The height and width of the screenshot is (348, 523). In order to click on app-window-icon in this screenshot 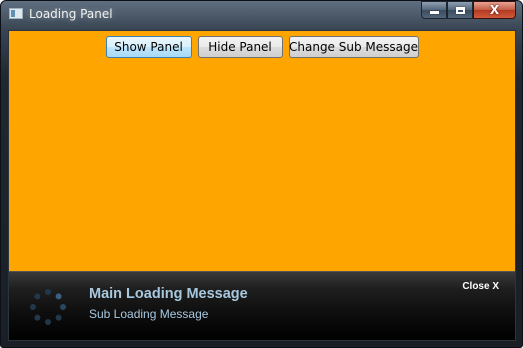, I will do `click(16, 13)`.